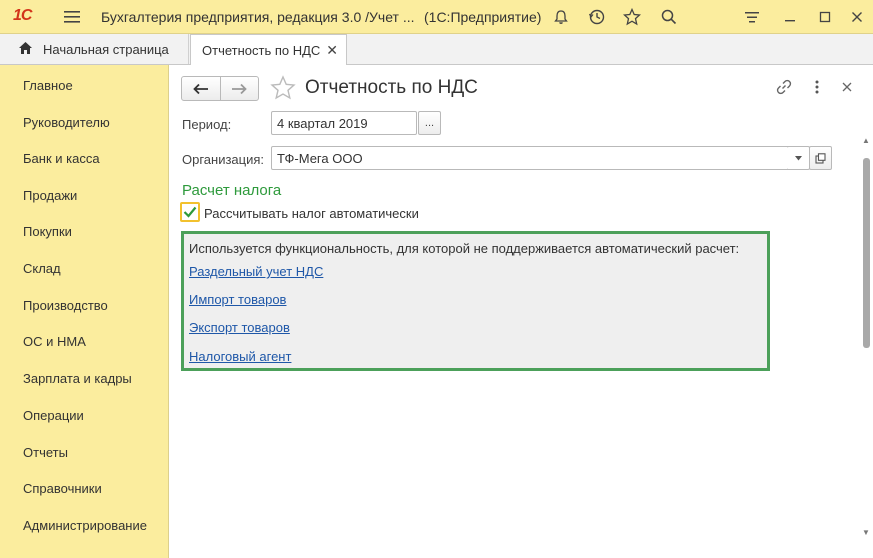 The height and width of the screenshot is (558, 873). I want to click on tabs-bar: Начальная страница Отчетность по НДС ✕, so click(436, 49).